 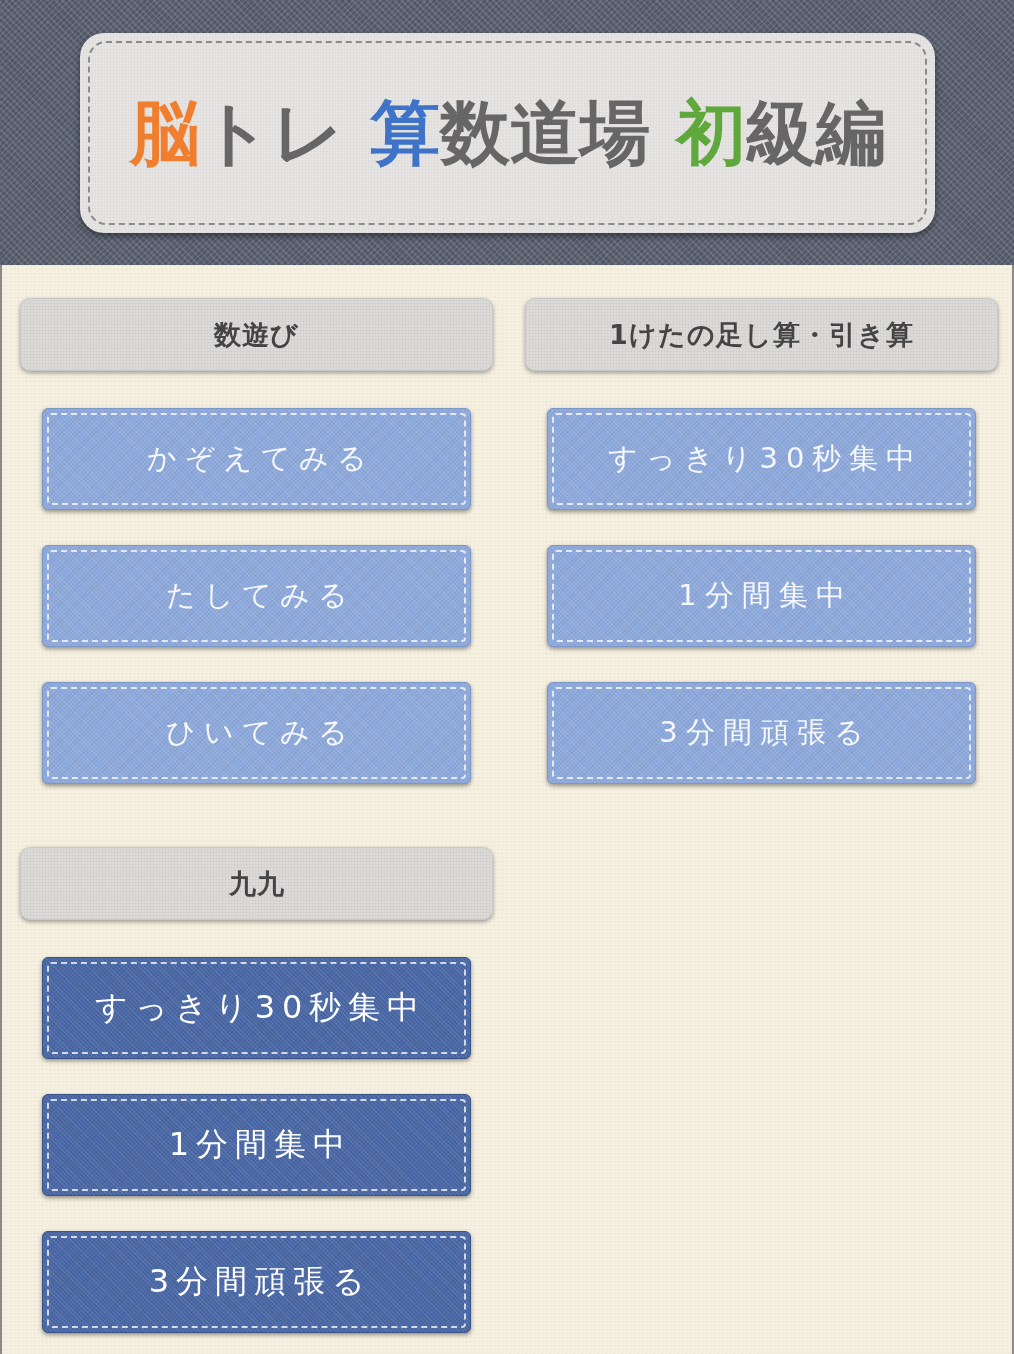 What do you see at coordinates (236, 133) in the screenshot?
I see `title-word: 脳 トレ` at bounding box center [236, 133].